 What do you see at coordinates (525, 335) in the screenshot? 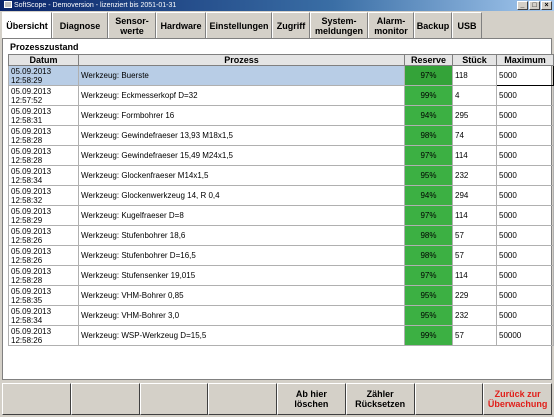
I see `cell-max: 50000` at bounding box center [525, 335].